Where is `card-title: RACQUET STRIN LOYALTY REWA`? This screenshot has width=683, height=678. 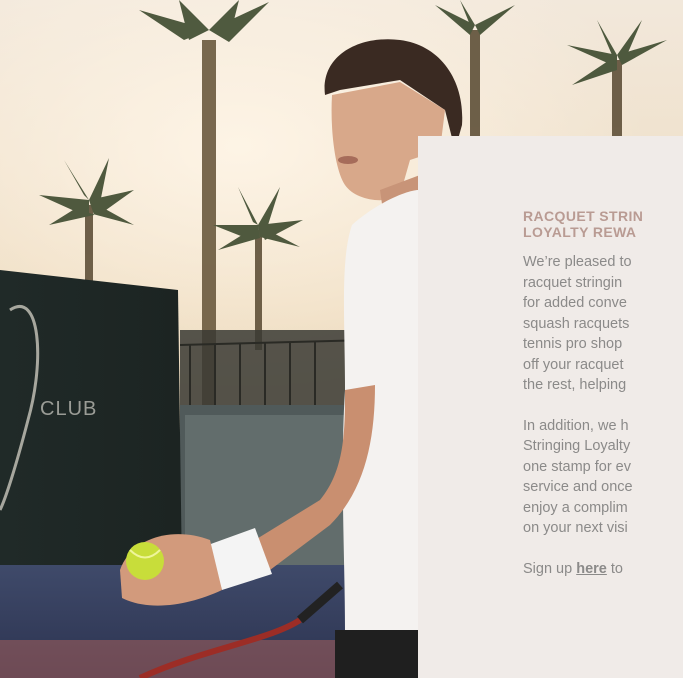 card-title: RACQUET STRIN LOYALTY REWA is located at coordinates (603, 224).